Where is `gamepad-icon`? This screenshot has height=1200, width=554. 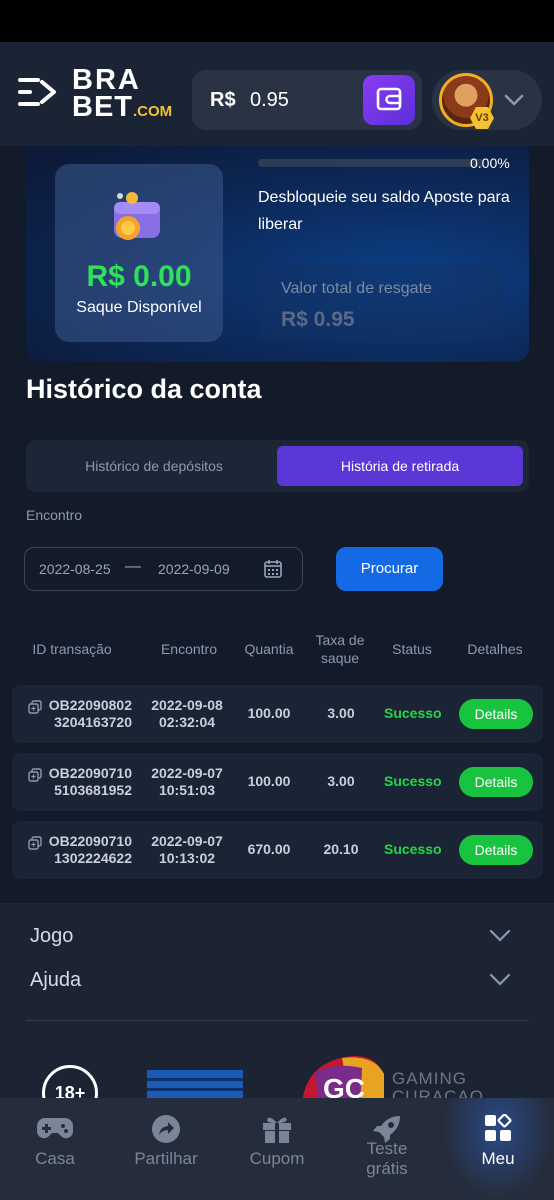 gamepad-icon is located at coordinates (55, 1128).